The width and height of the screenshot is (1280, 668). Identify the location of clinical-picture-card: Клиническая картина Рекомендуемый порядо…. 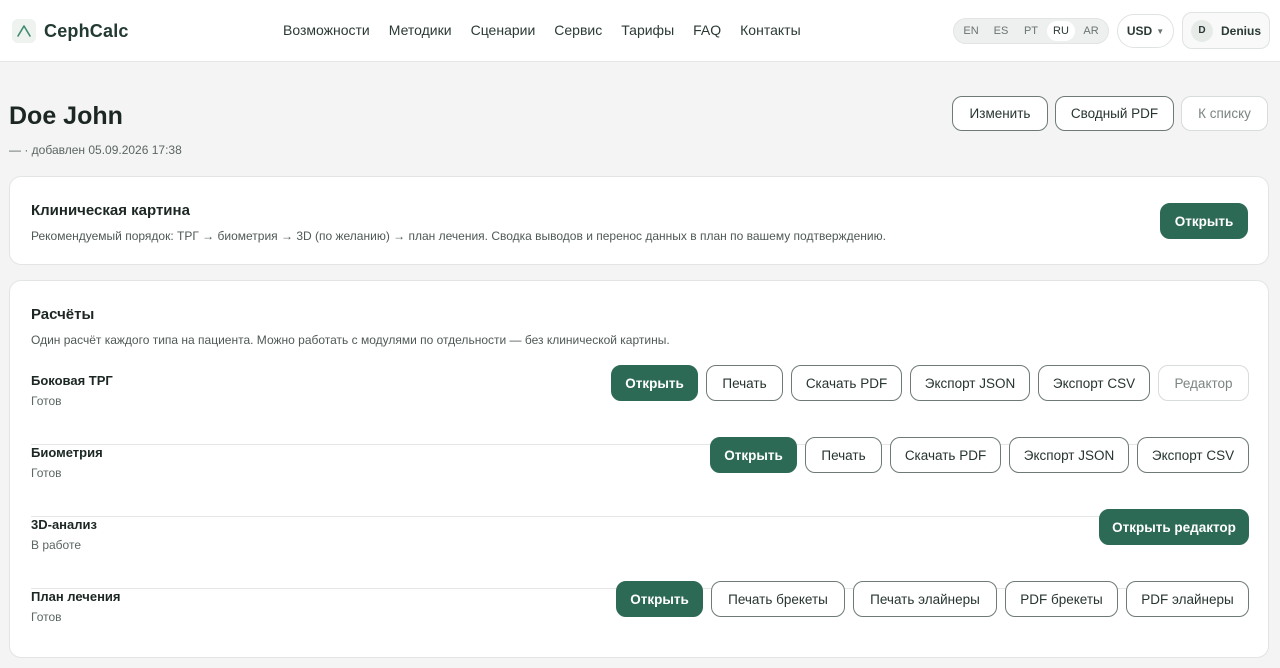
(639, 220).